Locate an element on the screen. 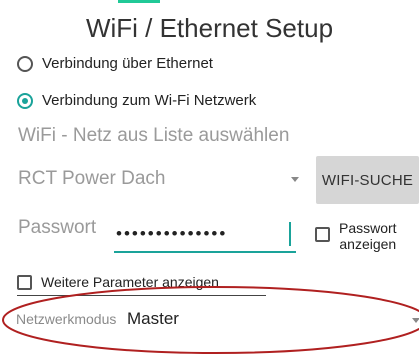 The image size is (419, 358). password-hint: Passwort is located at coordinates (57, 227).